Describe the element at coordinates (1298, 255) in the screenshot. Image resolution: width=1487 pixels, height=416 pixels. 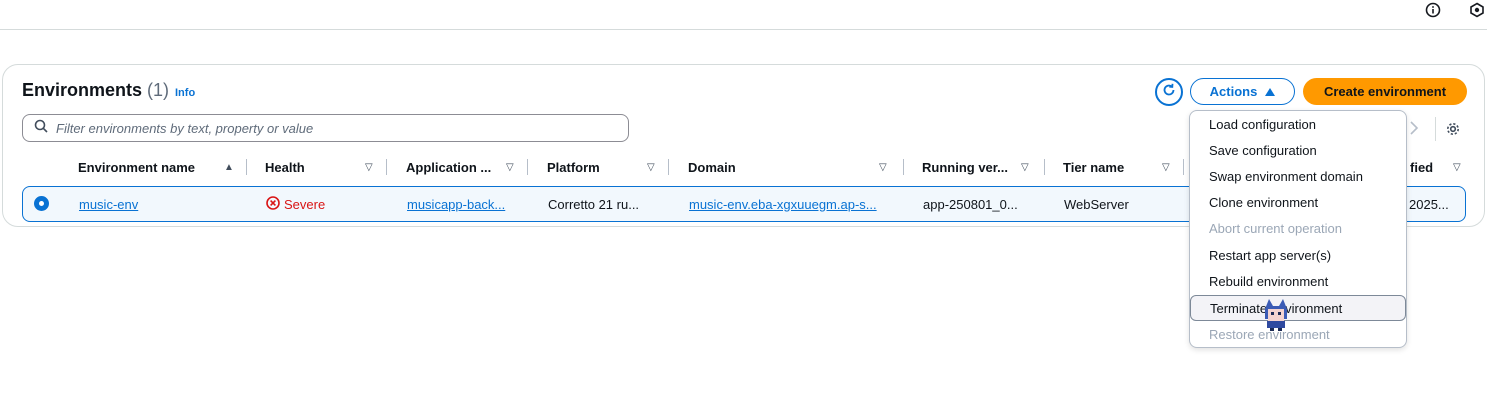
I see `menu-item-restart-app-servers: Restart app server(s)` at that location.